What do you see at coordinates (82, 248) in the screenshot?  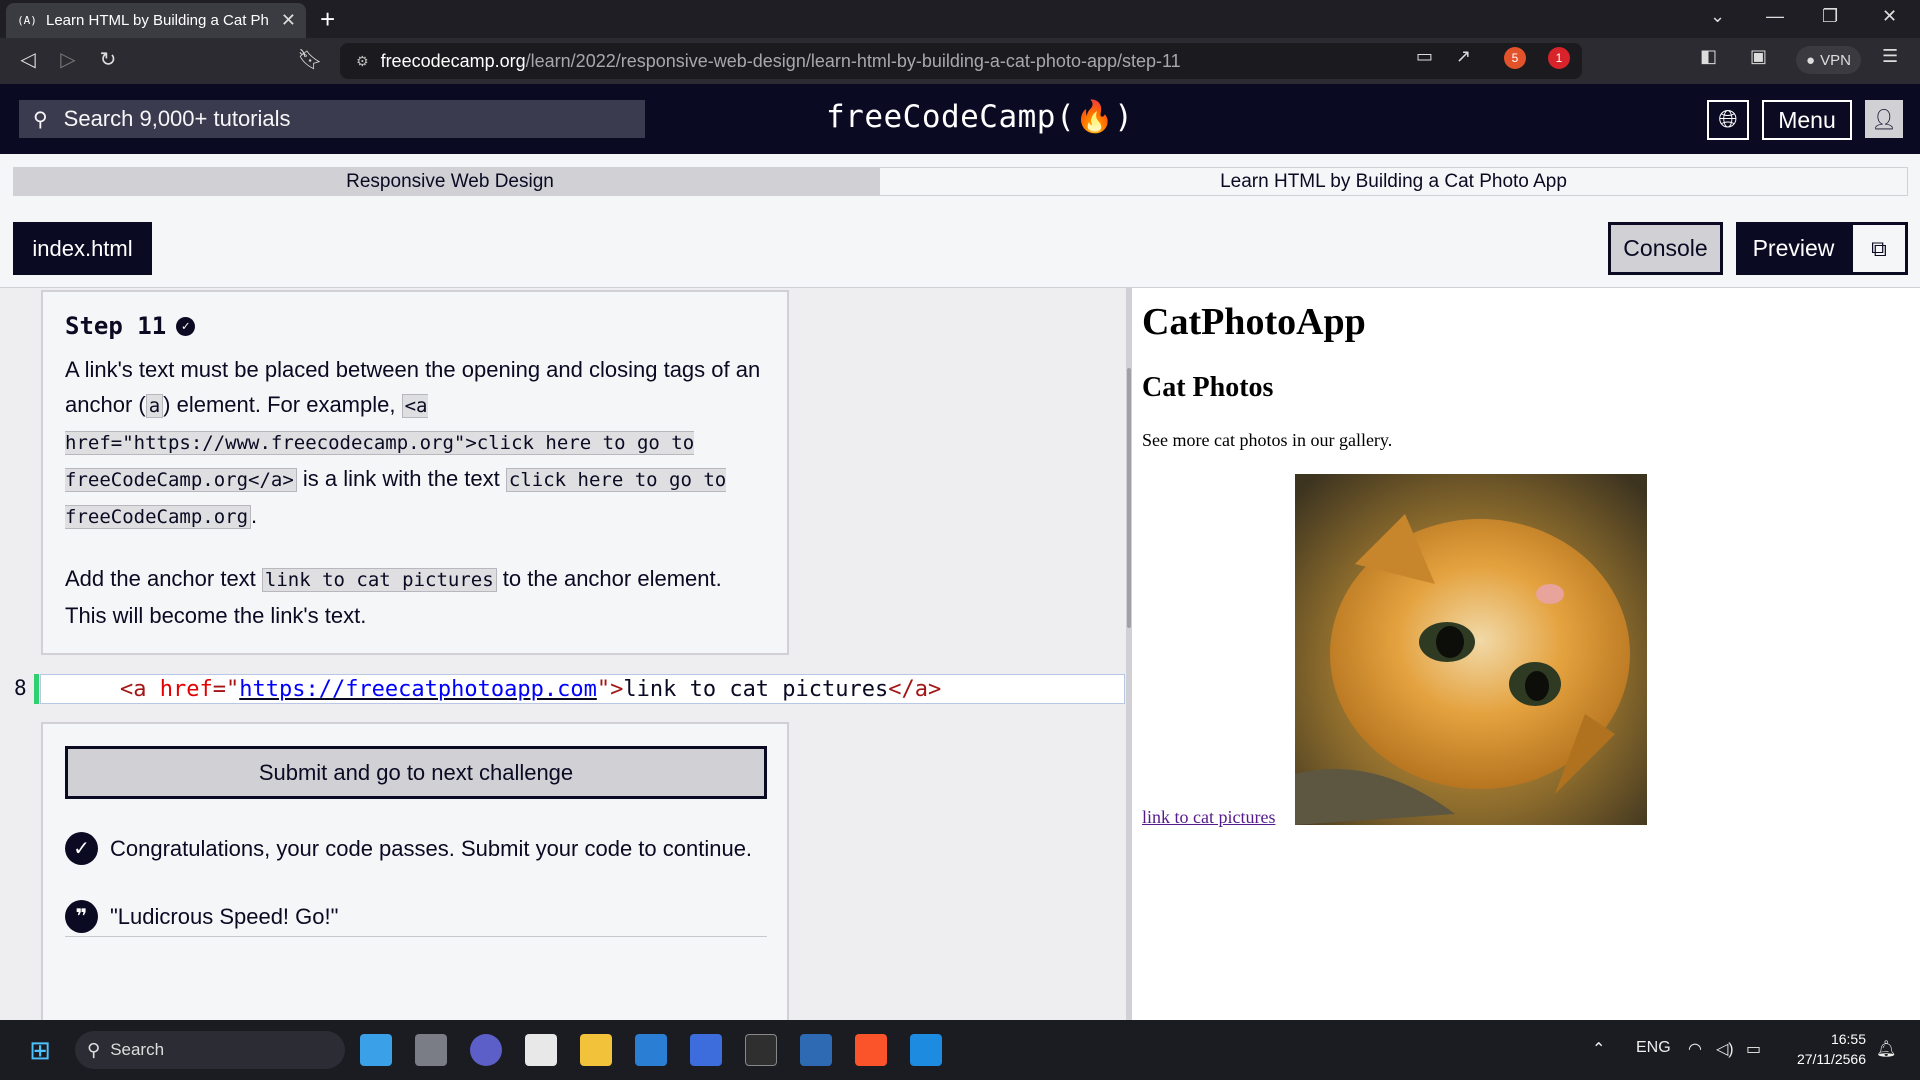 I see `file-tab-index-html: index.html` at bounding box center [82, 248].